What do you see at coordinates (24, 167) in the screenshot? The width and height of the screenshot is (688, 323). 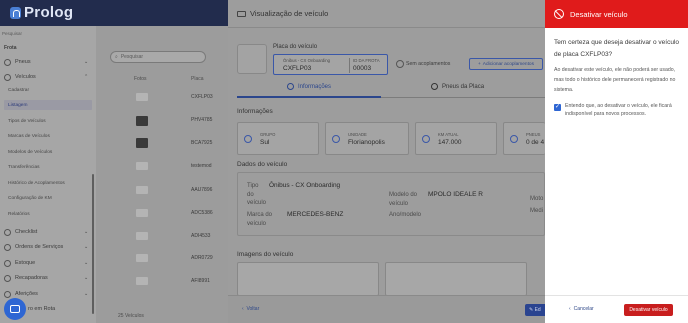 I see `sidebar-sub-transferencias: Transferências` at bounding box center [24, 167].